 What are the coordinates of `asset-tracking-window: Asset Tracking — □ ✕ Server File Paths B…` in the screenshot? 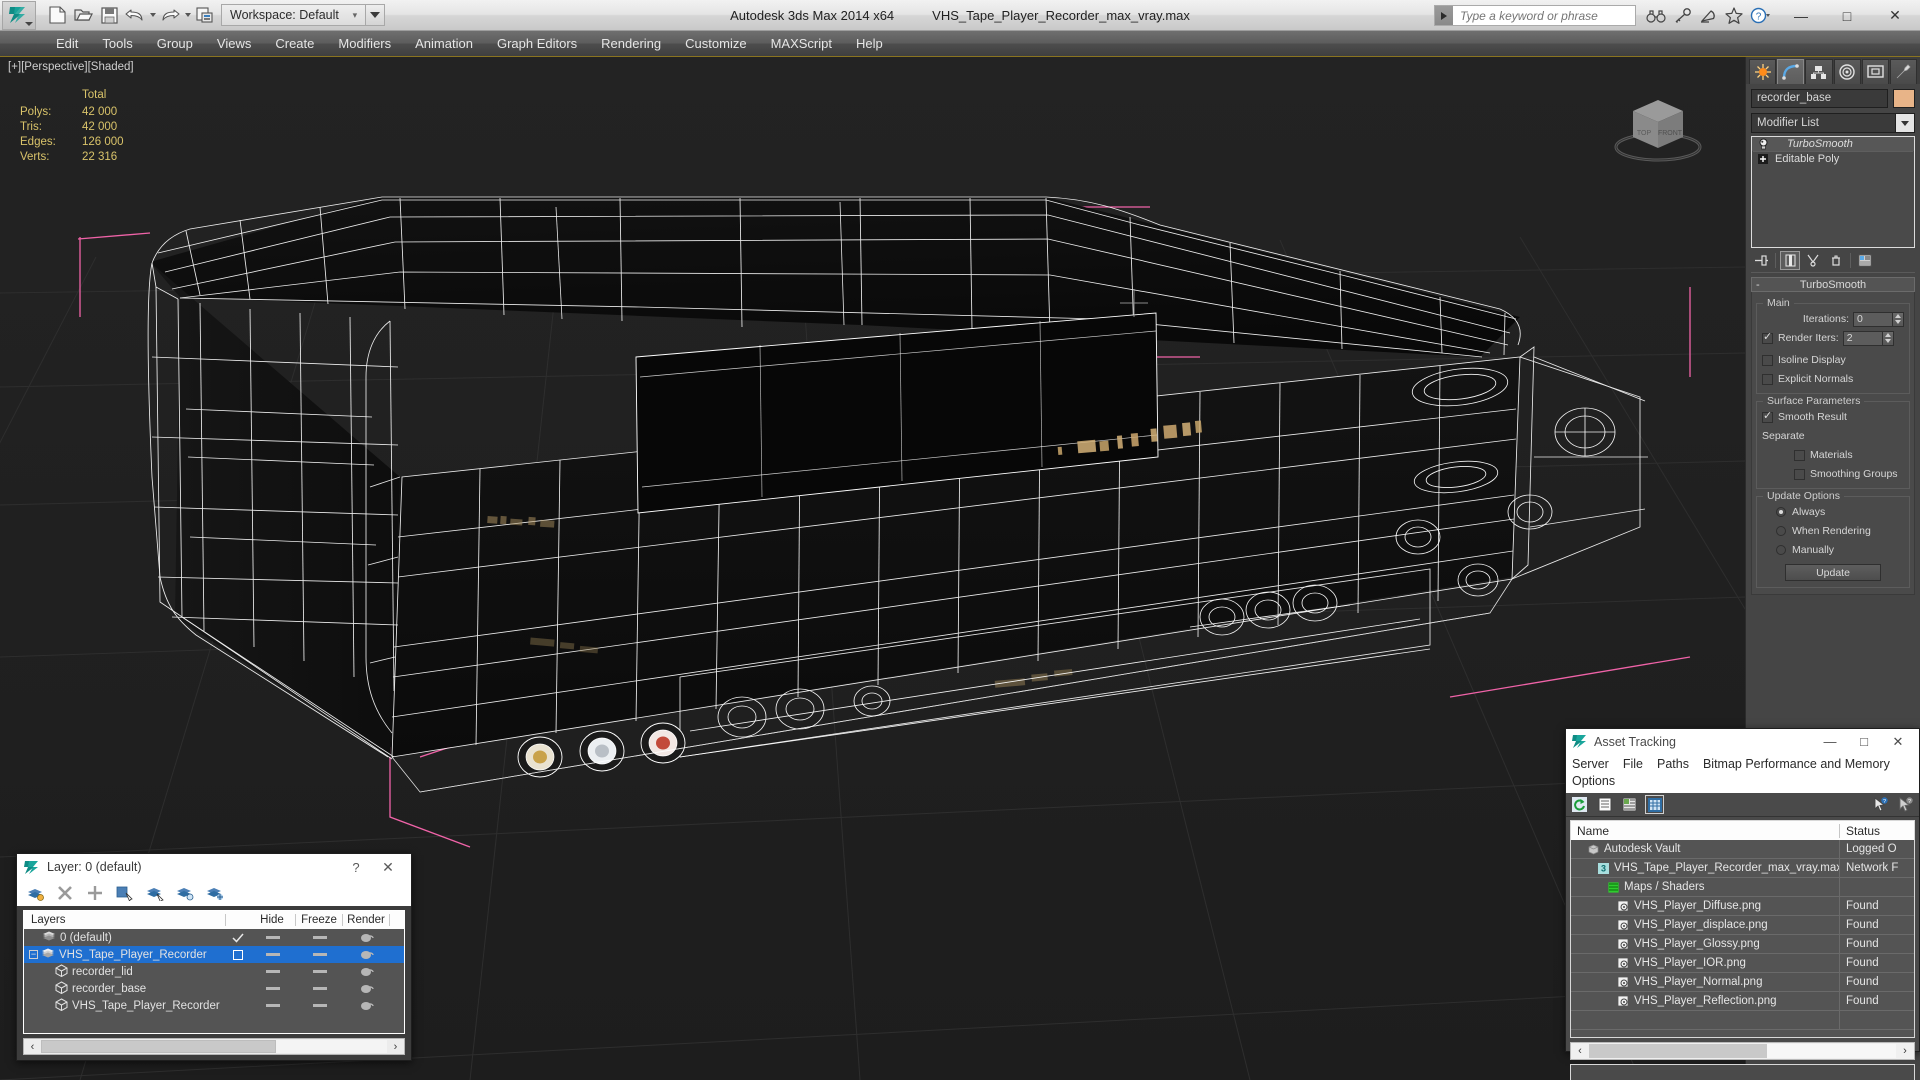 It's located at (1742, 904).